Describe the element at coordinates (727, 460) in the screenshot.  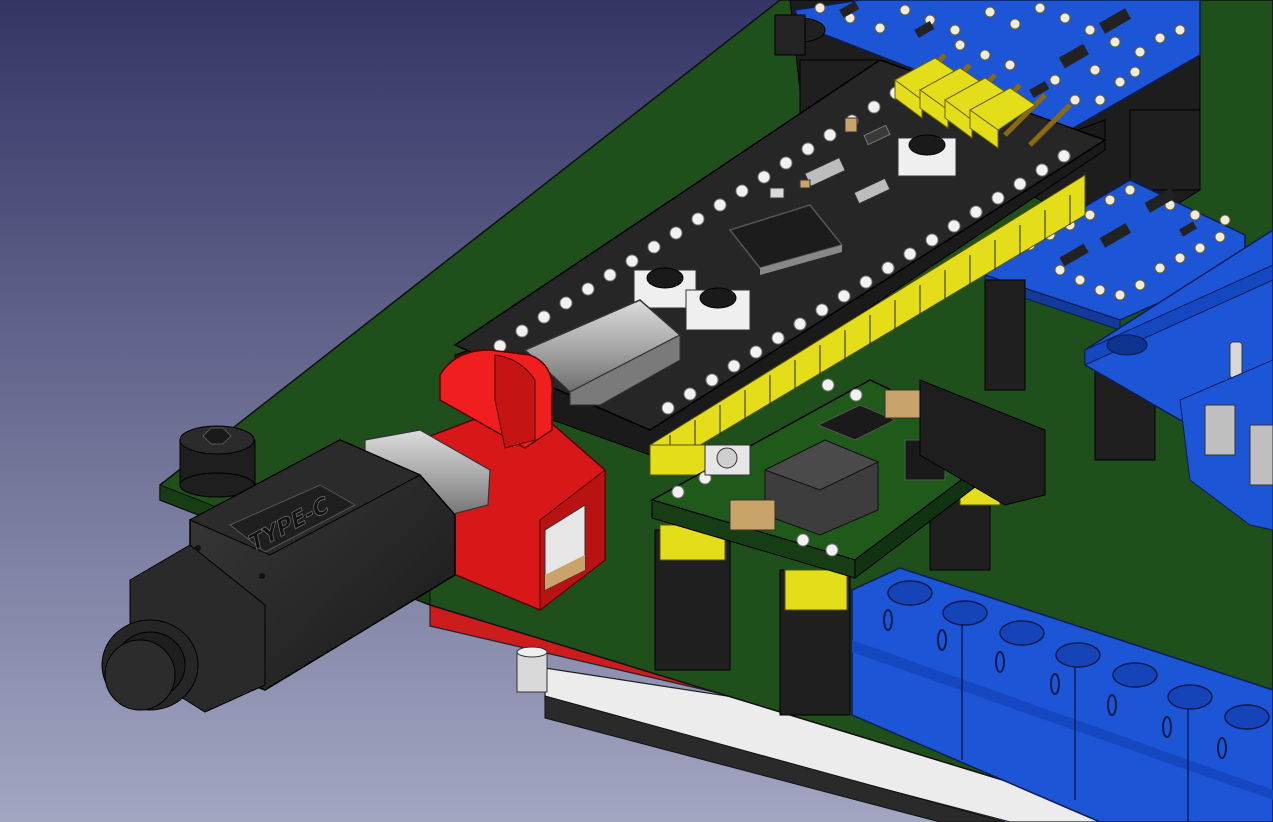
I see `trim-potentiometer-icon` at that location.